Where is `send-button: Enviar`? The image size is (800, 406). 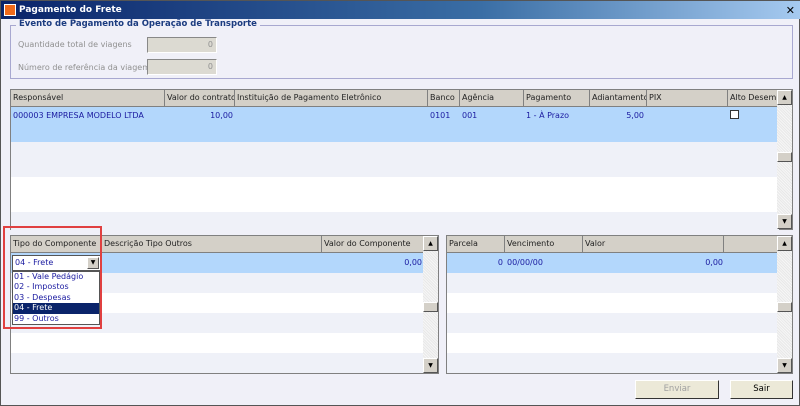
send-button: Enviar is located at coordinates (677, 389).